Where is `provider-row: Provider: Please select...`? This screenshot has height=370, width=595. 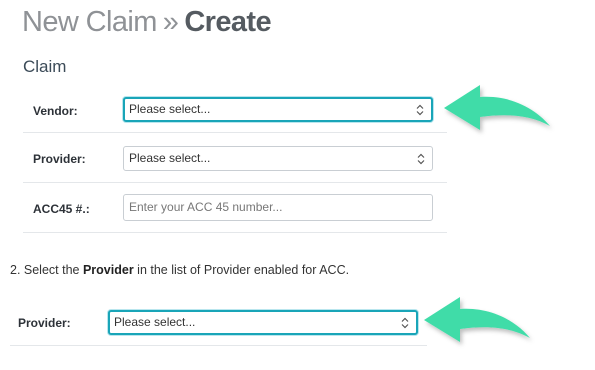 provider-row: Provider: Please select... is located at coordinates (235, 158).